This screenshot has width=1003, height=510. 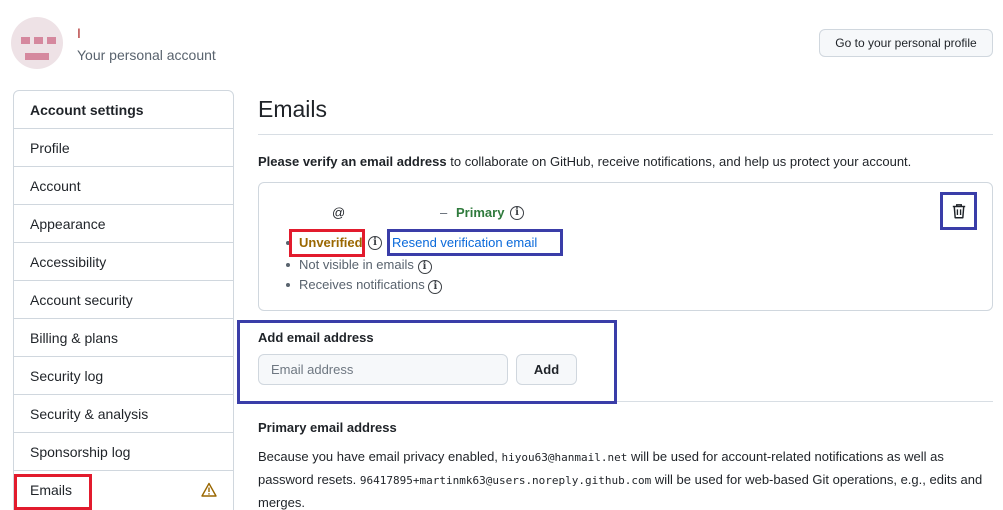 What do you see at coordinates (79, 33) in the screenshot?
I see `account-name: I` at bounding box center [79, 33].